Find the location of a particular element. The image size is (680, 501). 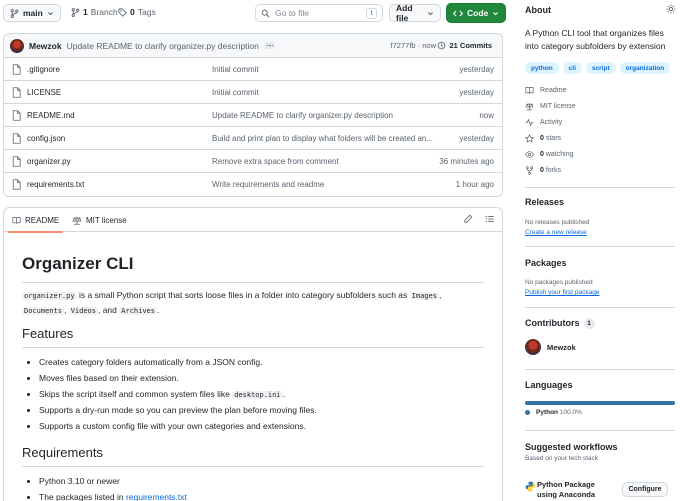

file-commit-time: 36 minutes ago is located at coordinates (466, 161).